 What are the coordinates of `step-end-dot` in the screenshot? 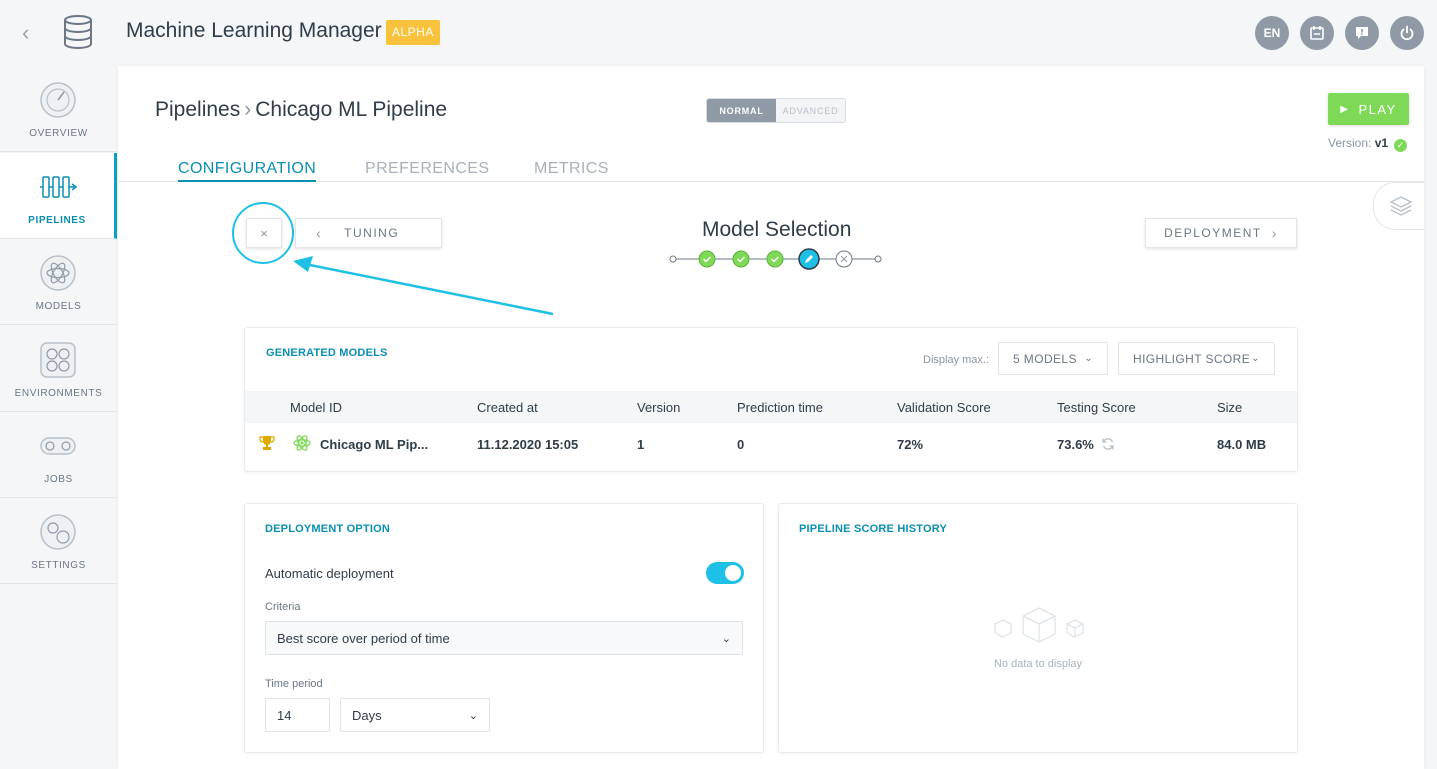 It's located at (878, 259).